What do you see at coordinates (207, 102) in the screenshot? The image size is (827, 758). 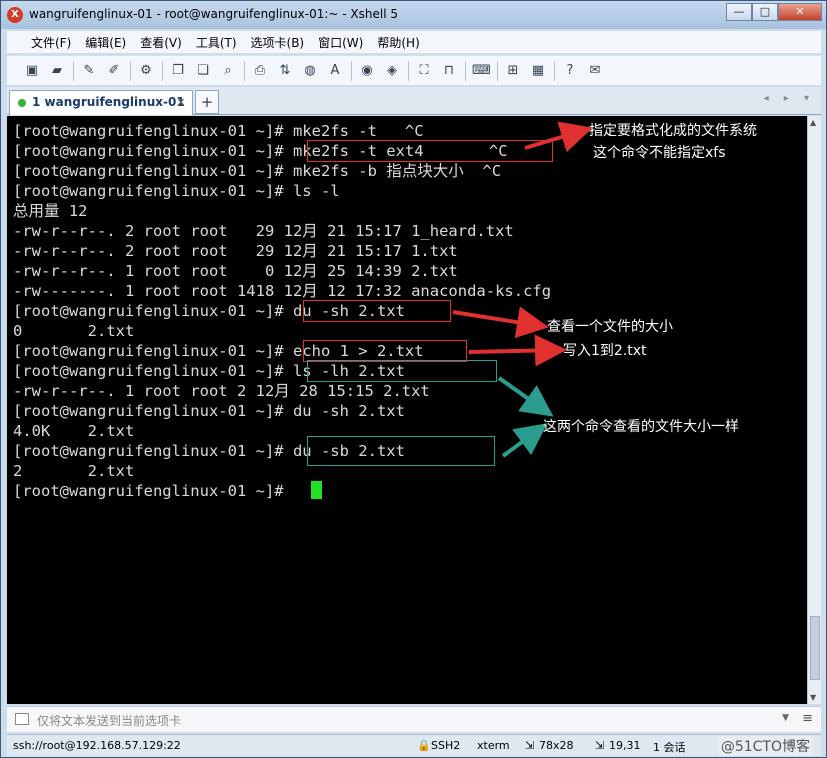 I see `new-tab-button: +` at bounding box center [207, 102].